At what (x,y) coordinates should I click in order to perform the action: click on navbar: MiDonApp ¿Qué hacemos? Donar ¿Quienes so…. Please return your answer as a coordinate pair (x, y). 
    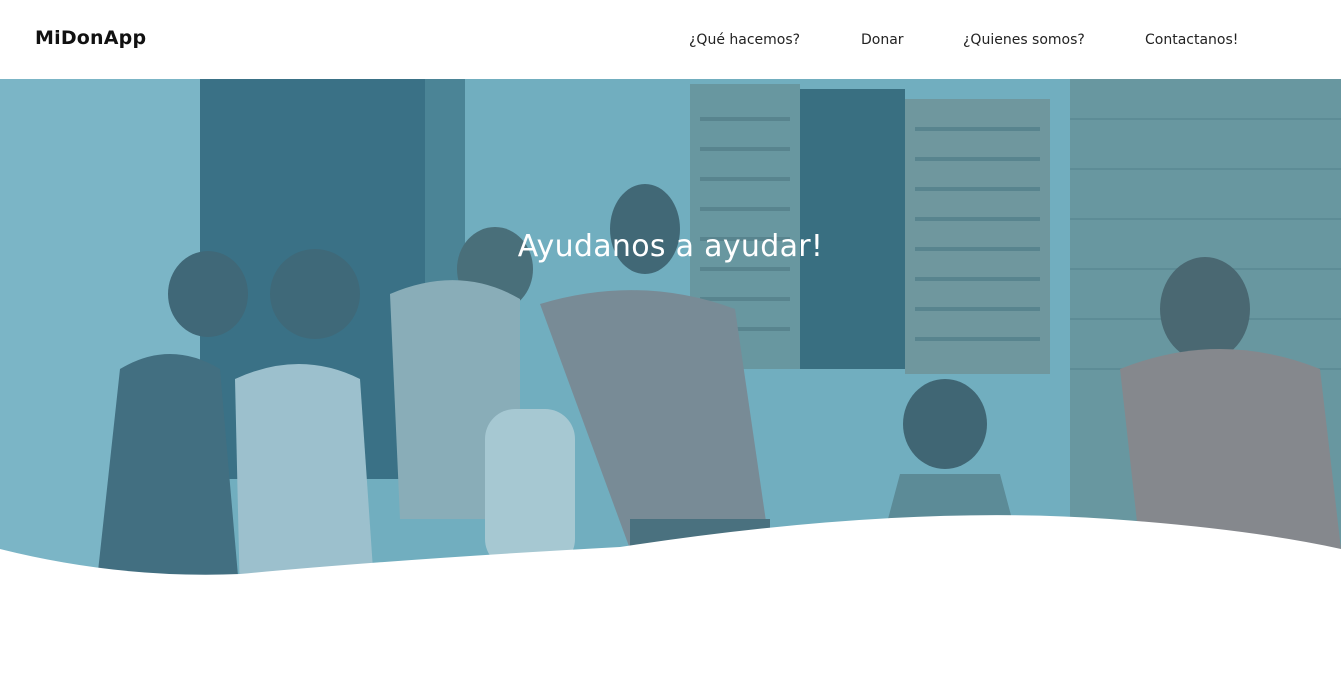
    Looking at the image, I should click on (670, 39).